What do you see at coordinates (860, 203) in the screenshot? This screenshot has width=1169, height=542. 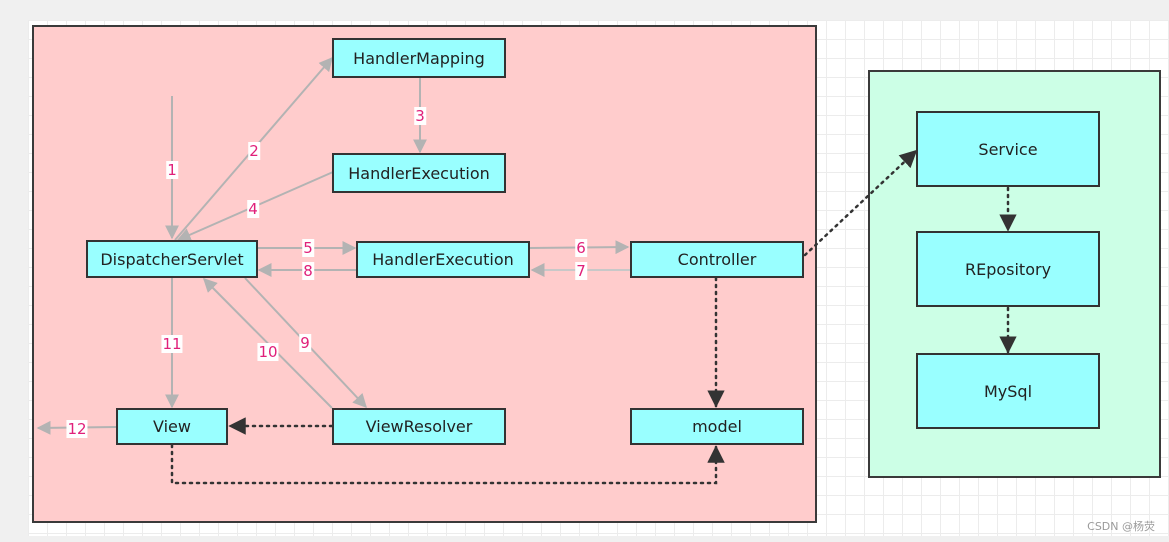 I see `edge-controller-to-service` at bounding box center [860, 203].